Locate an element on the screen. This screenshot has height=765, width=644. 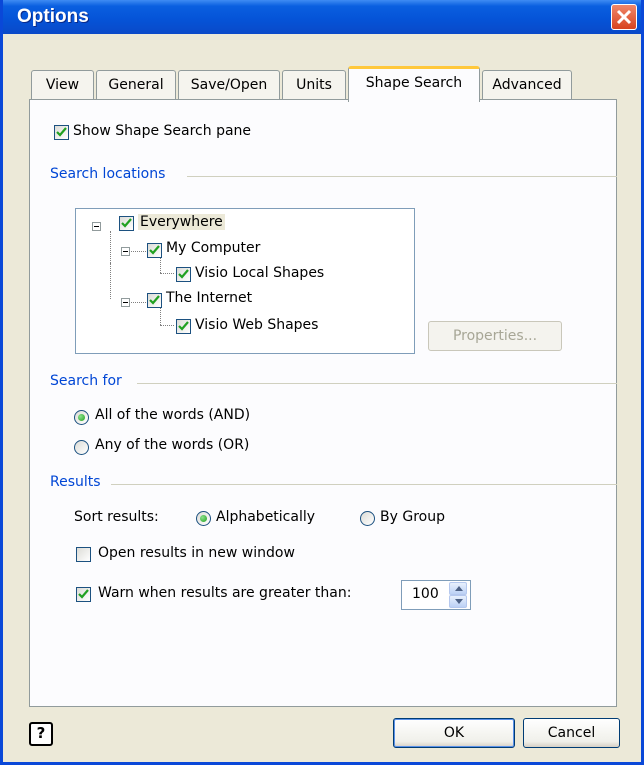
radio-sort-alphabetically is located at coordinates (203, 518).